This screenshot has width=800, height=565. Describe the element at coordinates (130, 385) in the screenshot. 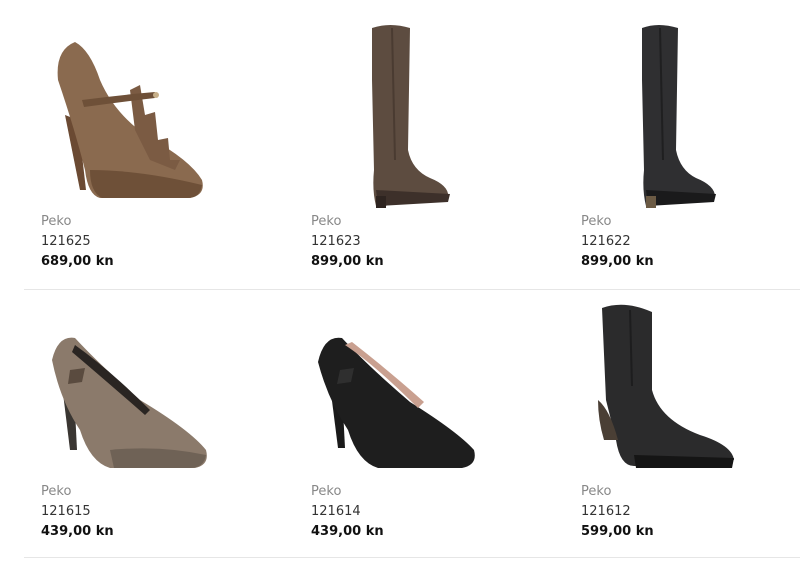

I see `taupe-patent-pump-image` at that location.